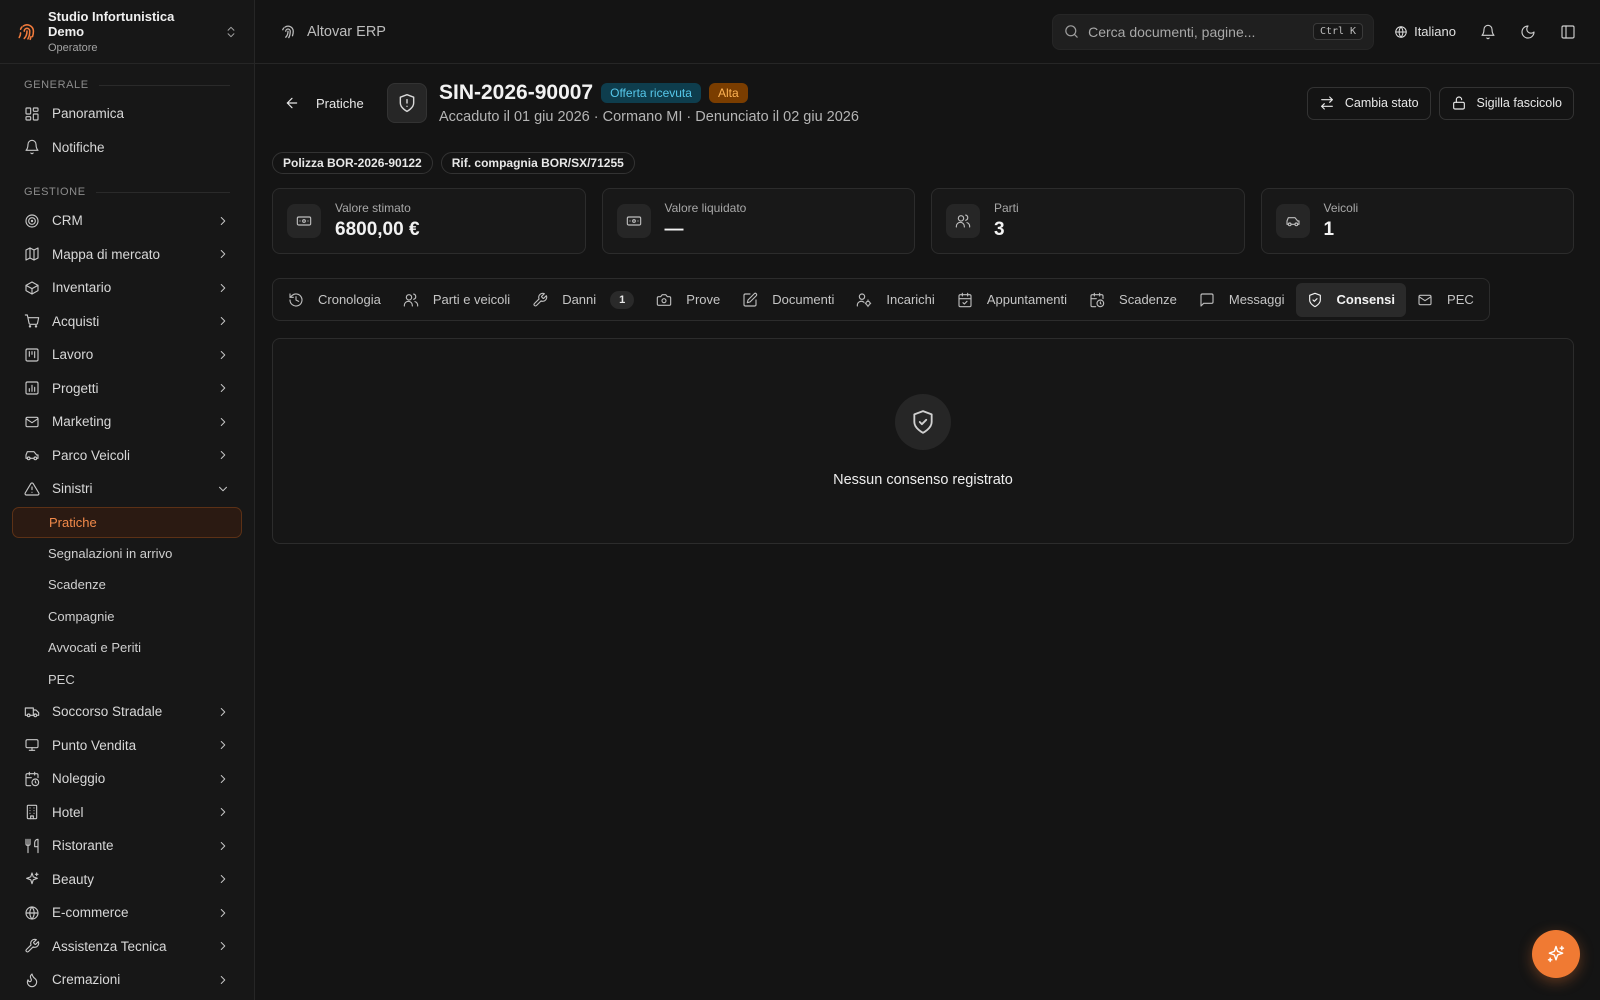 This screenshot has height=1000, width=1600. I want to click on moon-icon, so click(1528, 32).